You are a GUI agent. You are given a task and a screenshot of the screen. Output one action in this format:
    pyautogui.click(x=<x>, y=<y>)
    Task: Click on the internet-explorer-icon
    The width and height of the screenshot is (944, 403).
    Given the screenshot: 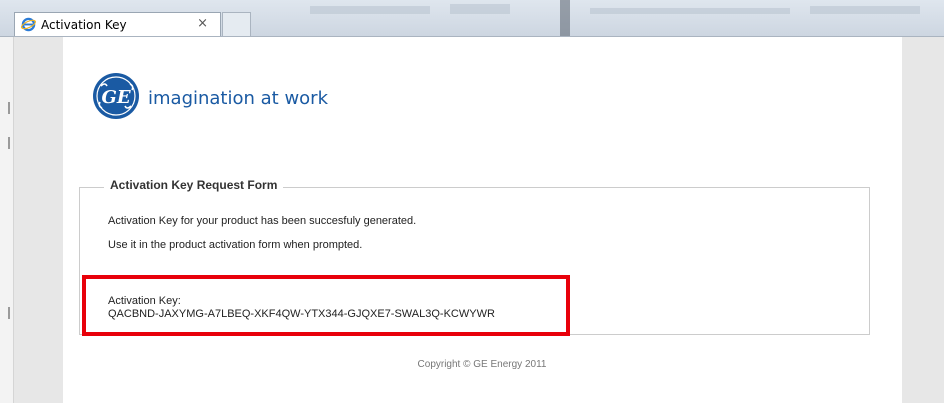 What is the action you would take?
    pyautogui.click(x=28, y=24)
    